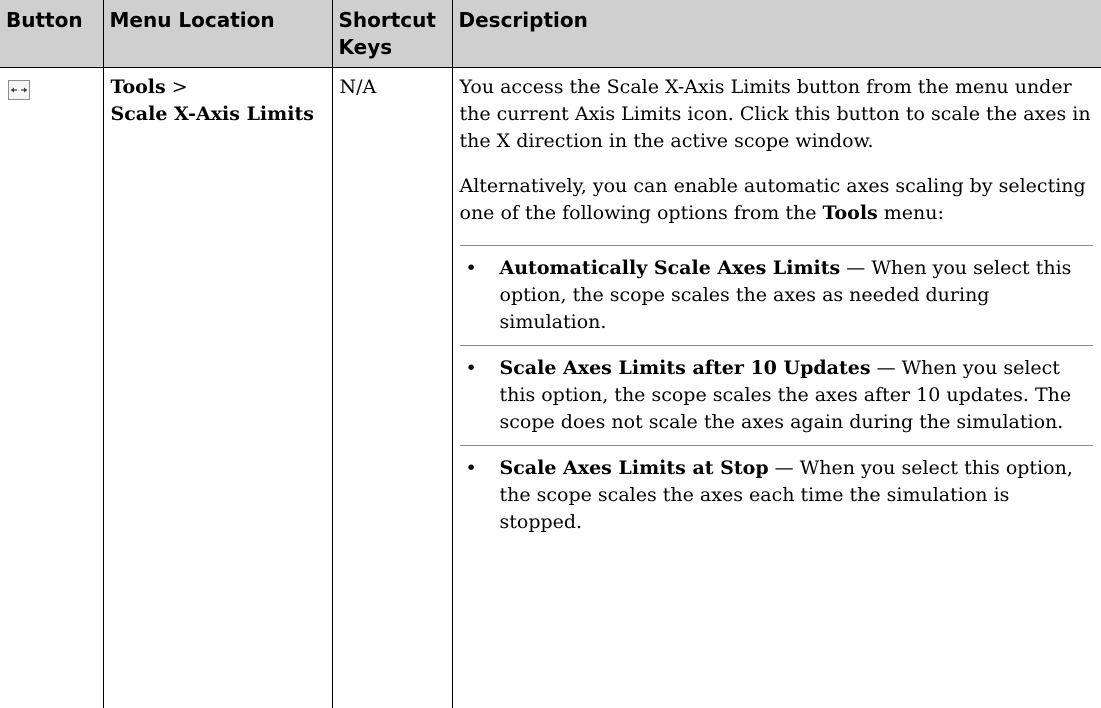 The width and height of the screenshot is (1101, 708). What do you see at coordinates (850, 213) in the screenshot?
I see `tools-menu-ref: Tools` at bounding box center [850, 213].